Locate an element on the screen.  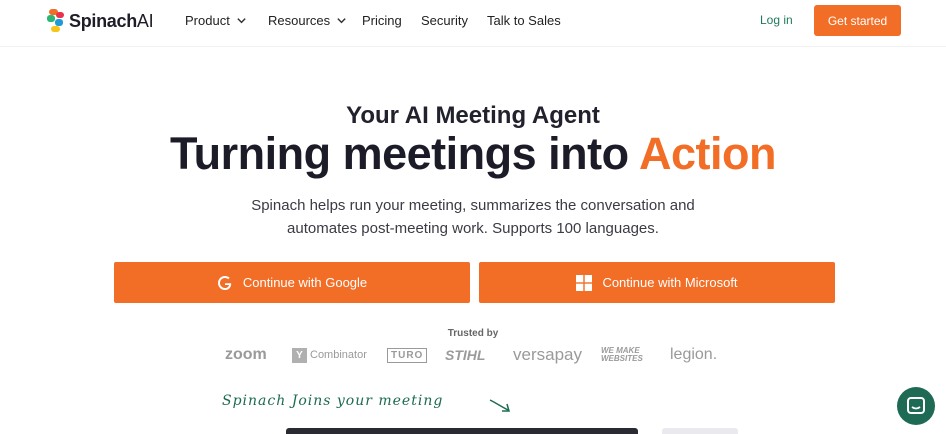
nav-item-label: Product is located at coordinates (207, 20).